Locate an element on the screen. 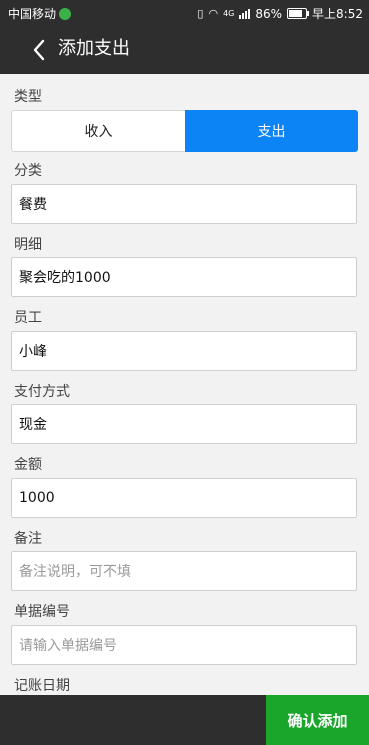  employee-label: 员工 is located at coordinates (28, 318).